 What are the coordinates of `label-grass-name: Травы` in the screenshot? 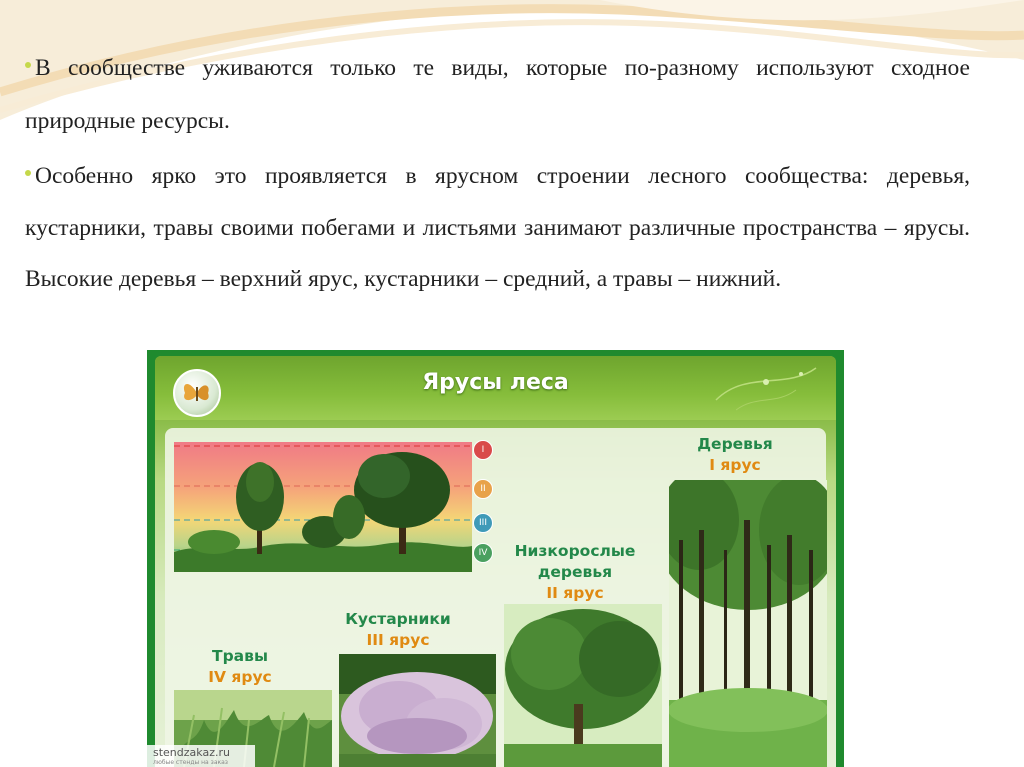 It's located at (240, 656).